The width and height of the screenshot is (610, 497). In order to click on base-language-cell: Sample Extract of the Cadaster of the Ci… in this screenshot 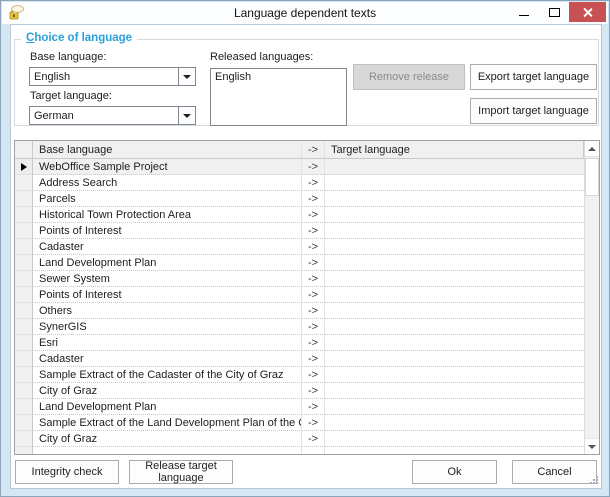, I will do `click(167, 375)`.